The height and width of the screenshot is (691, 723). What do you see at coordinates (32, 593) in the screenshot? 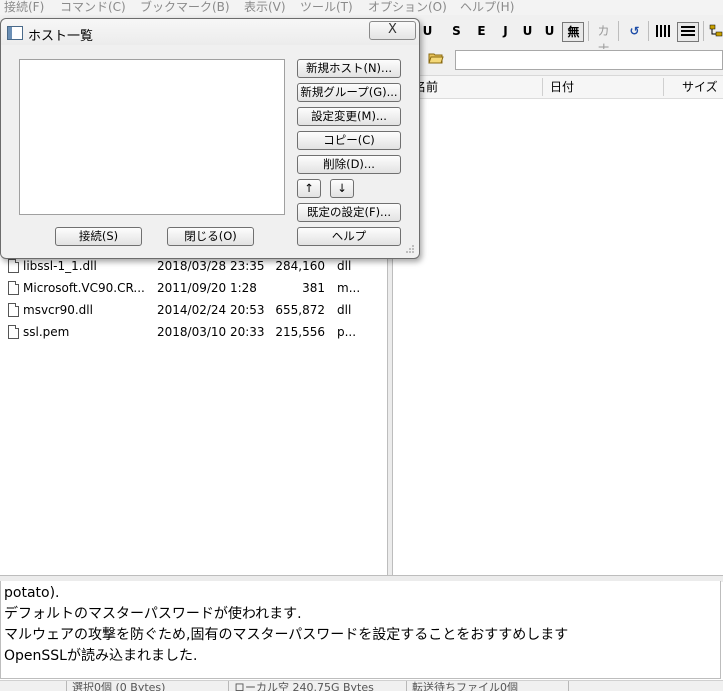
I see `log-line: potato).` at bounding box center [32, 593].